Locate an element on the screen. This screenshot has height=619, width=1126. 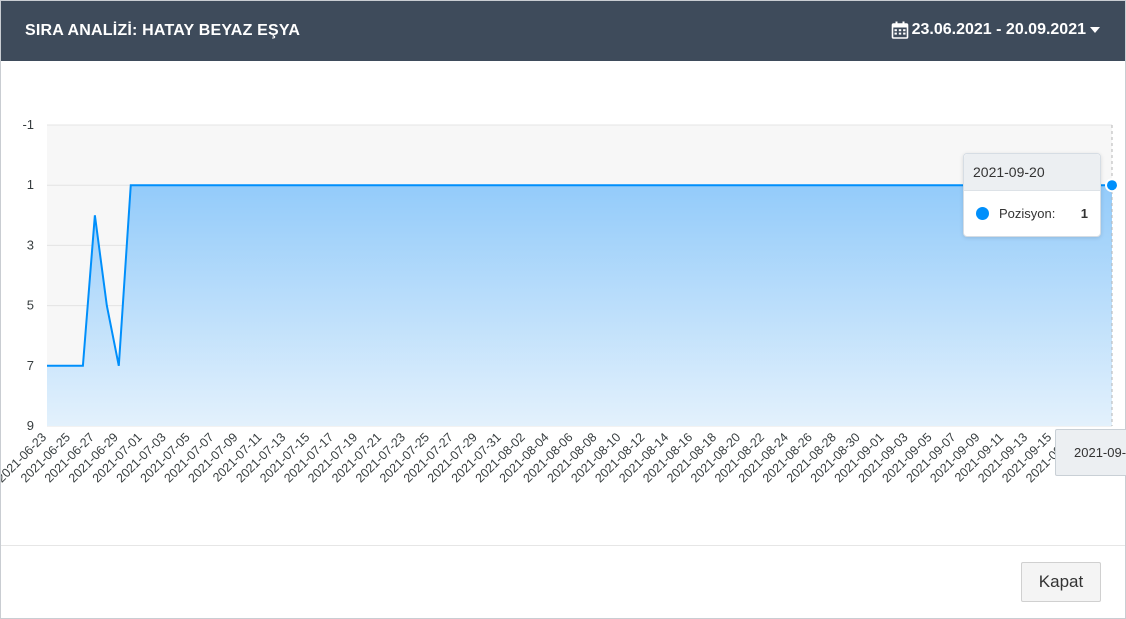
calendar-icon is located at coordinates (900, 30).